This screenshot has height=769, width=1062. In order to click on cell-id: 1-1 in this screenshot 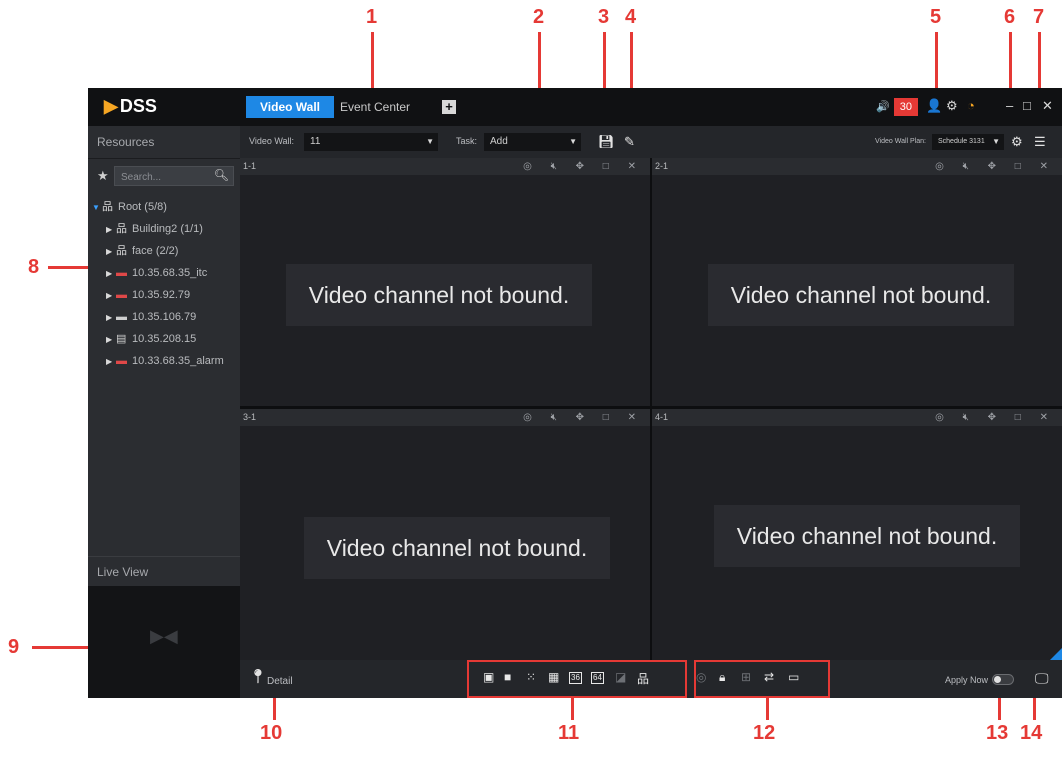, I will do `click(250, 166)`.